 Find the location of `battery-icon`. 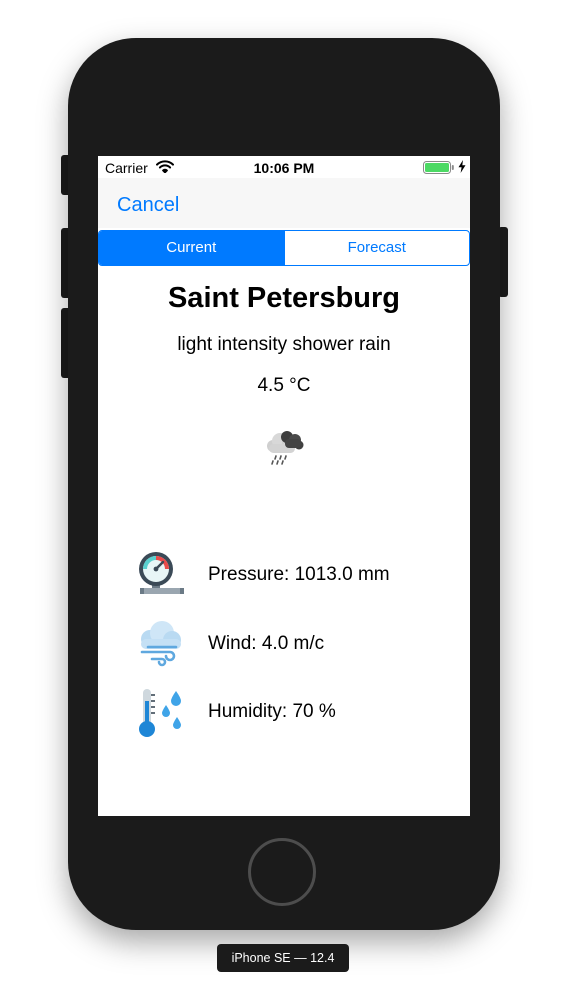

battery-icon is located at coordinates (439, 169).